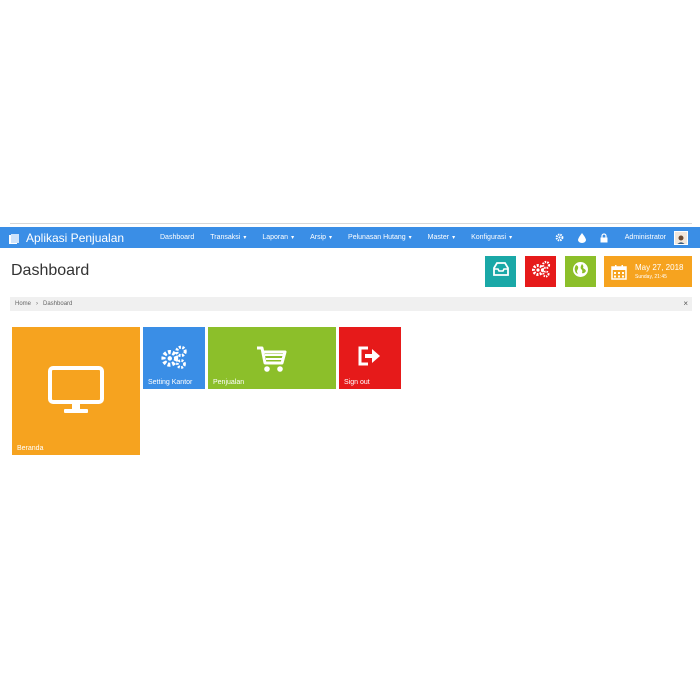  What do you see at coordinates (377, 237) in the screenshot?
I see `menu-label: Pelunasan Hutang` at bounding box center [377, 237].